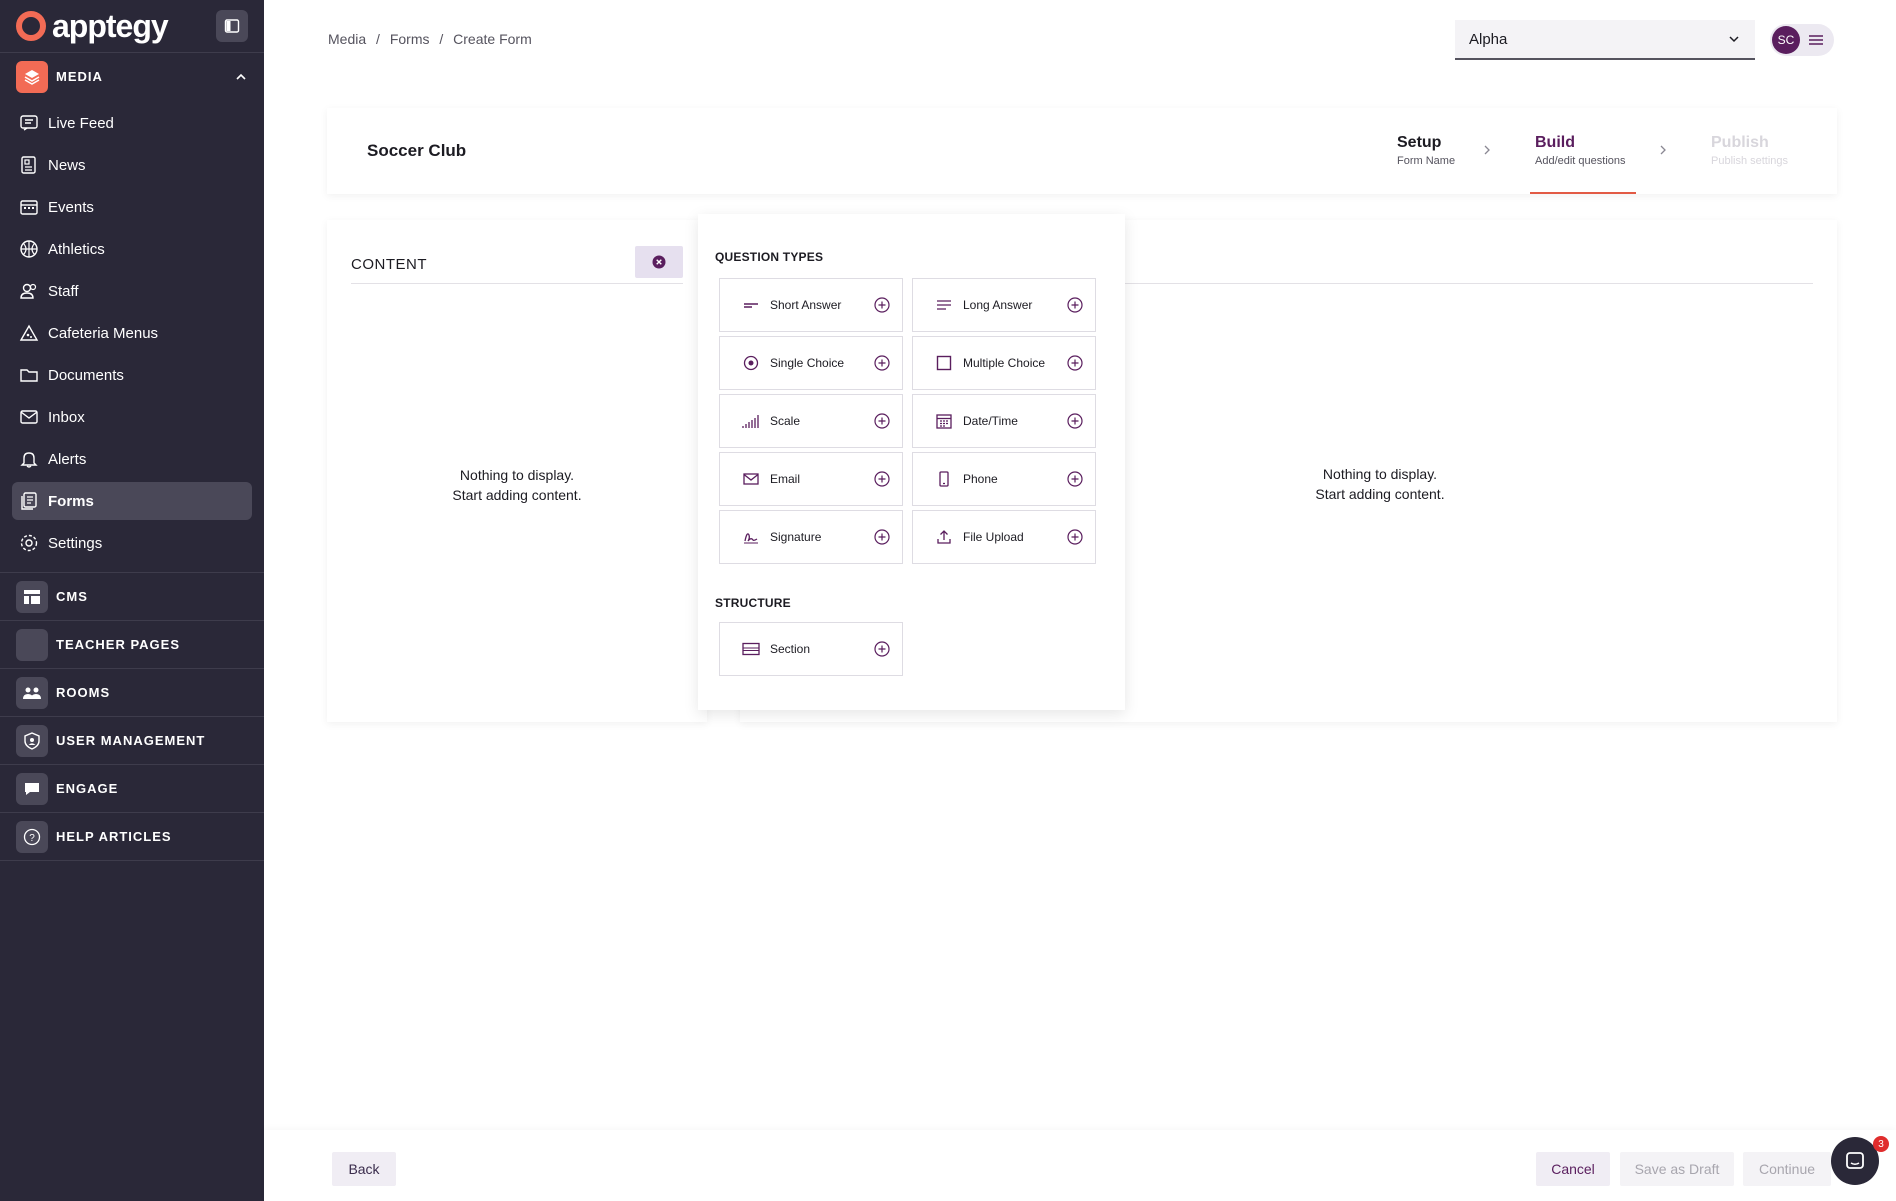  What do you see at coordinates (517, 475) in the screenshot?
I see `empty-state-line: Nothing to display.` at bounding box center [517, 475].